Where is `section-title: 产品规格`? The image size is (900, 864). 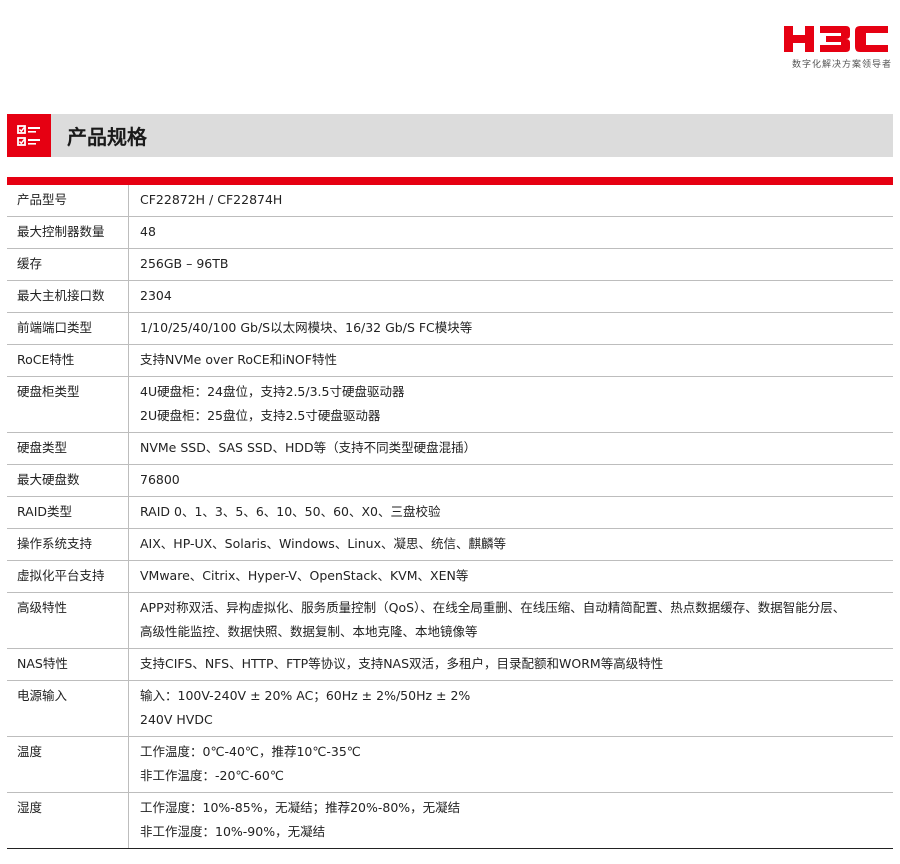 section-title: 产品规格 is located at coordinates (107, 137).